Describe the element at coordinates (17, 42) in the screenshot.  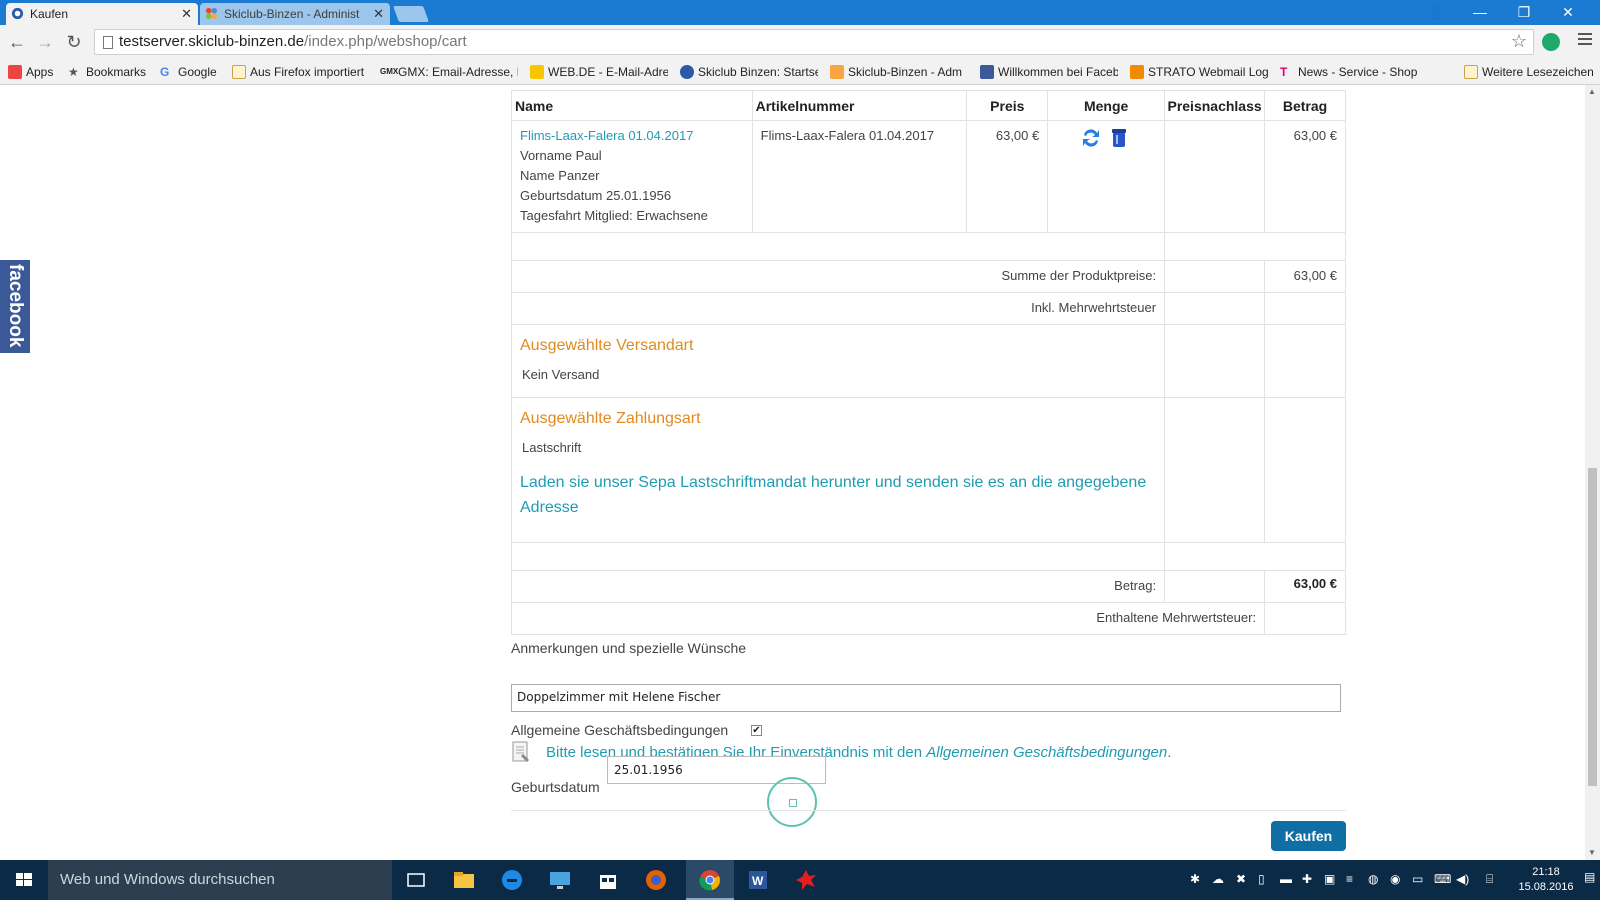
I see `back-arrow-icon: ←` at that location.